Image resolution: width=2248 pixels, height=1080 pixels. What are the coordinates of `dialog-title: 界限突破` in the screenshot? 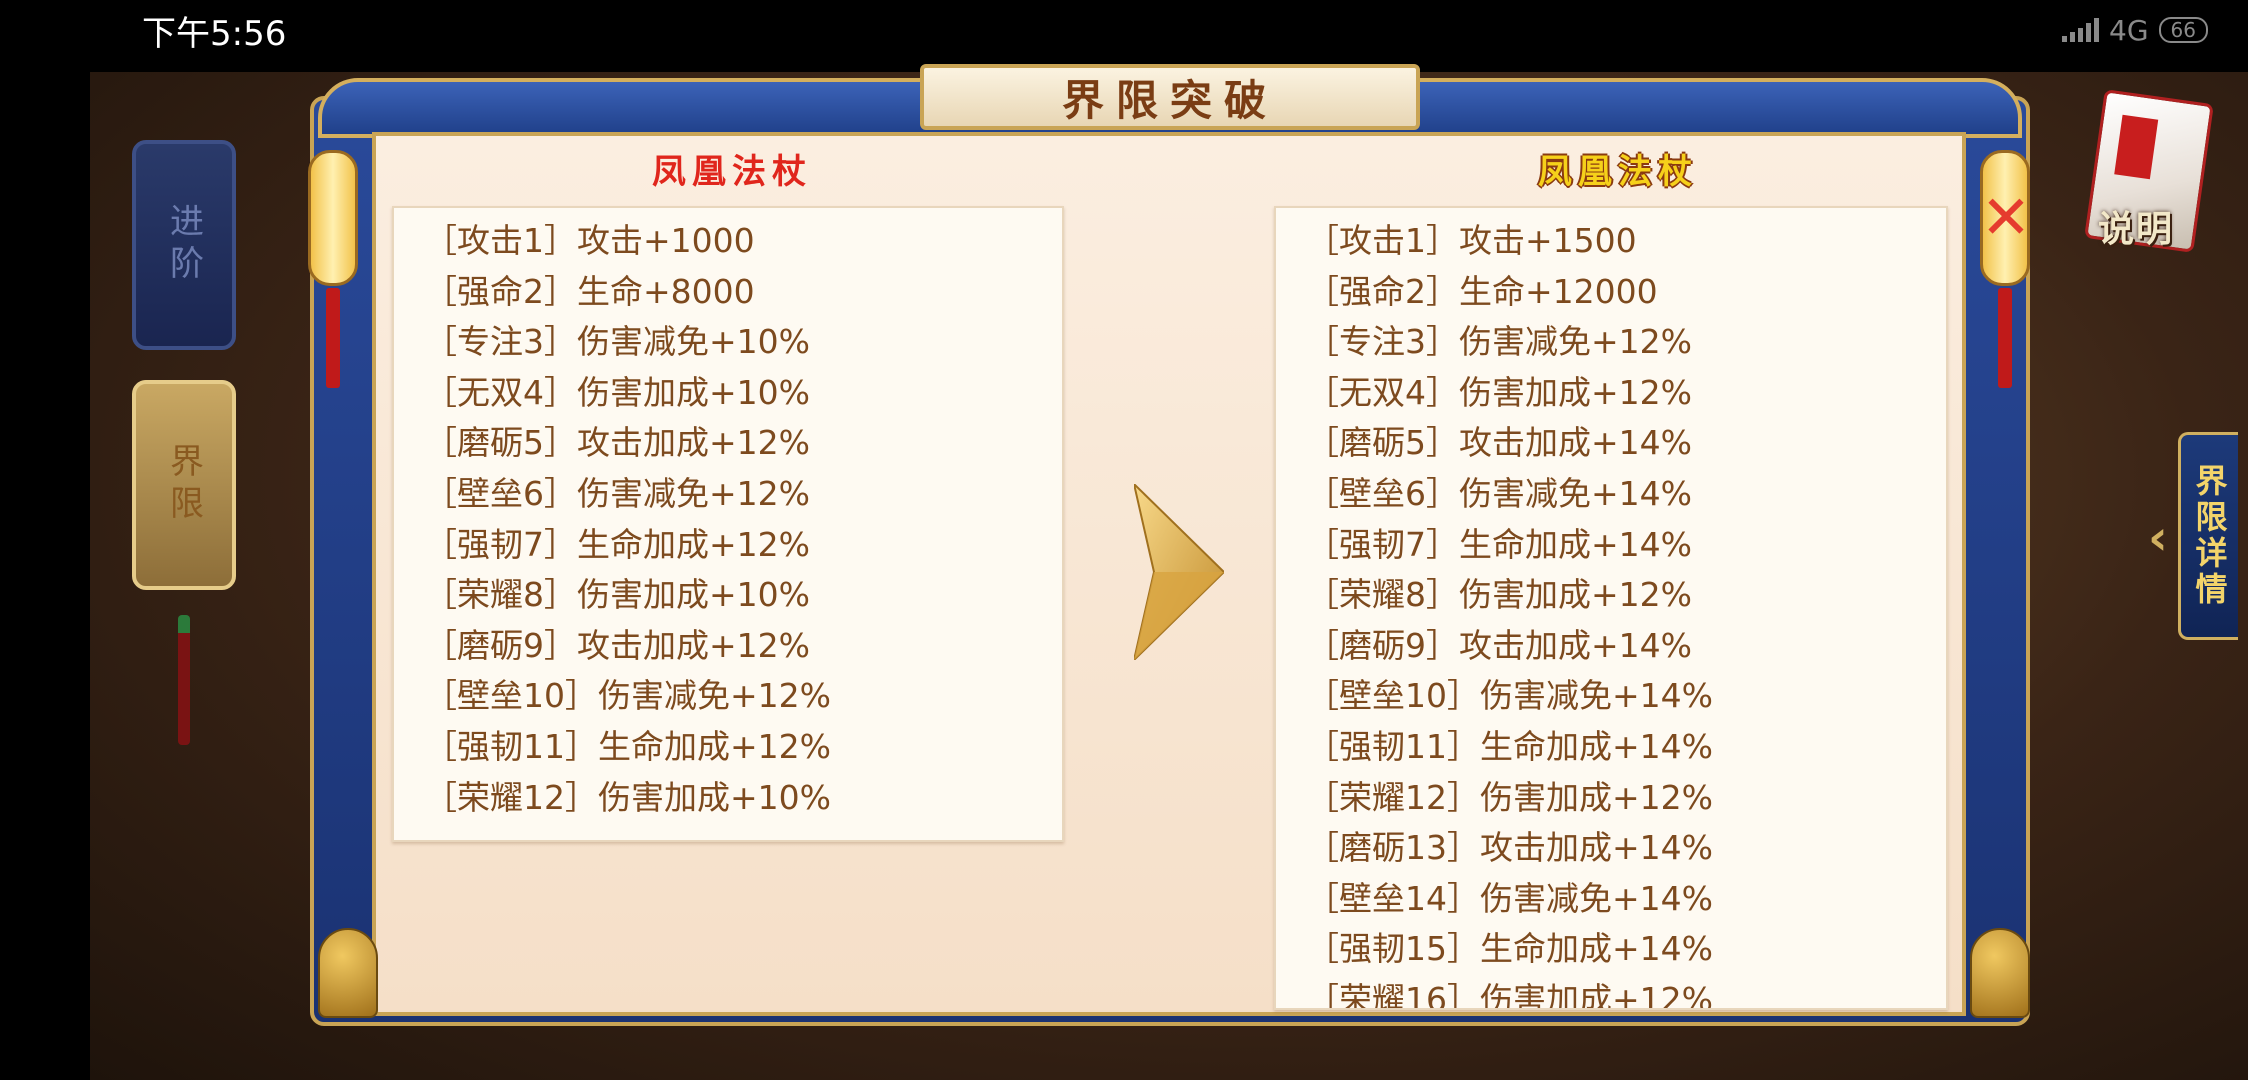 It's located at (1169, 100).